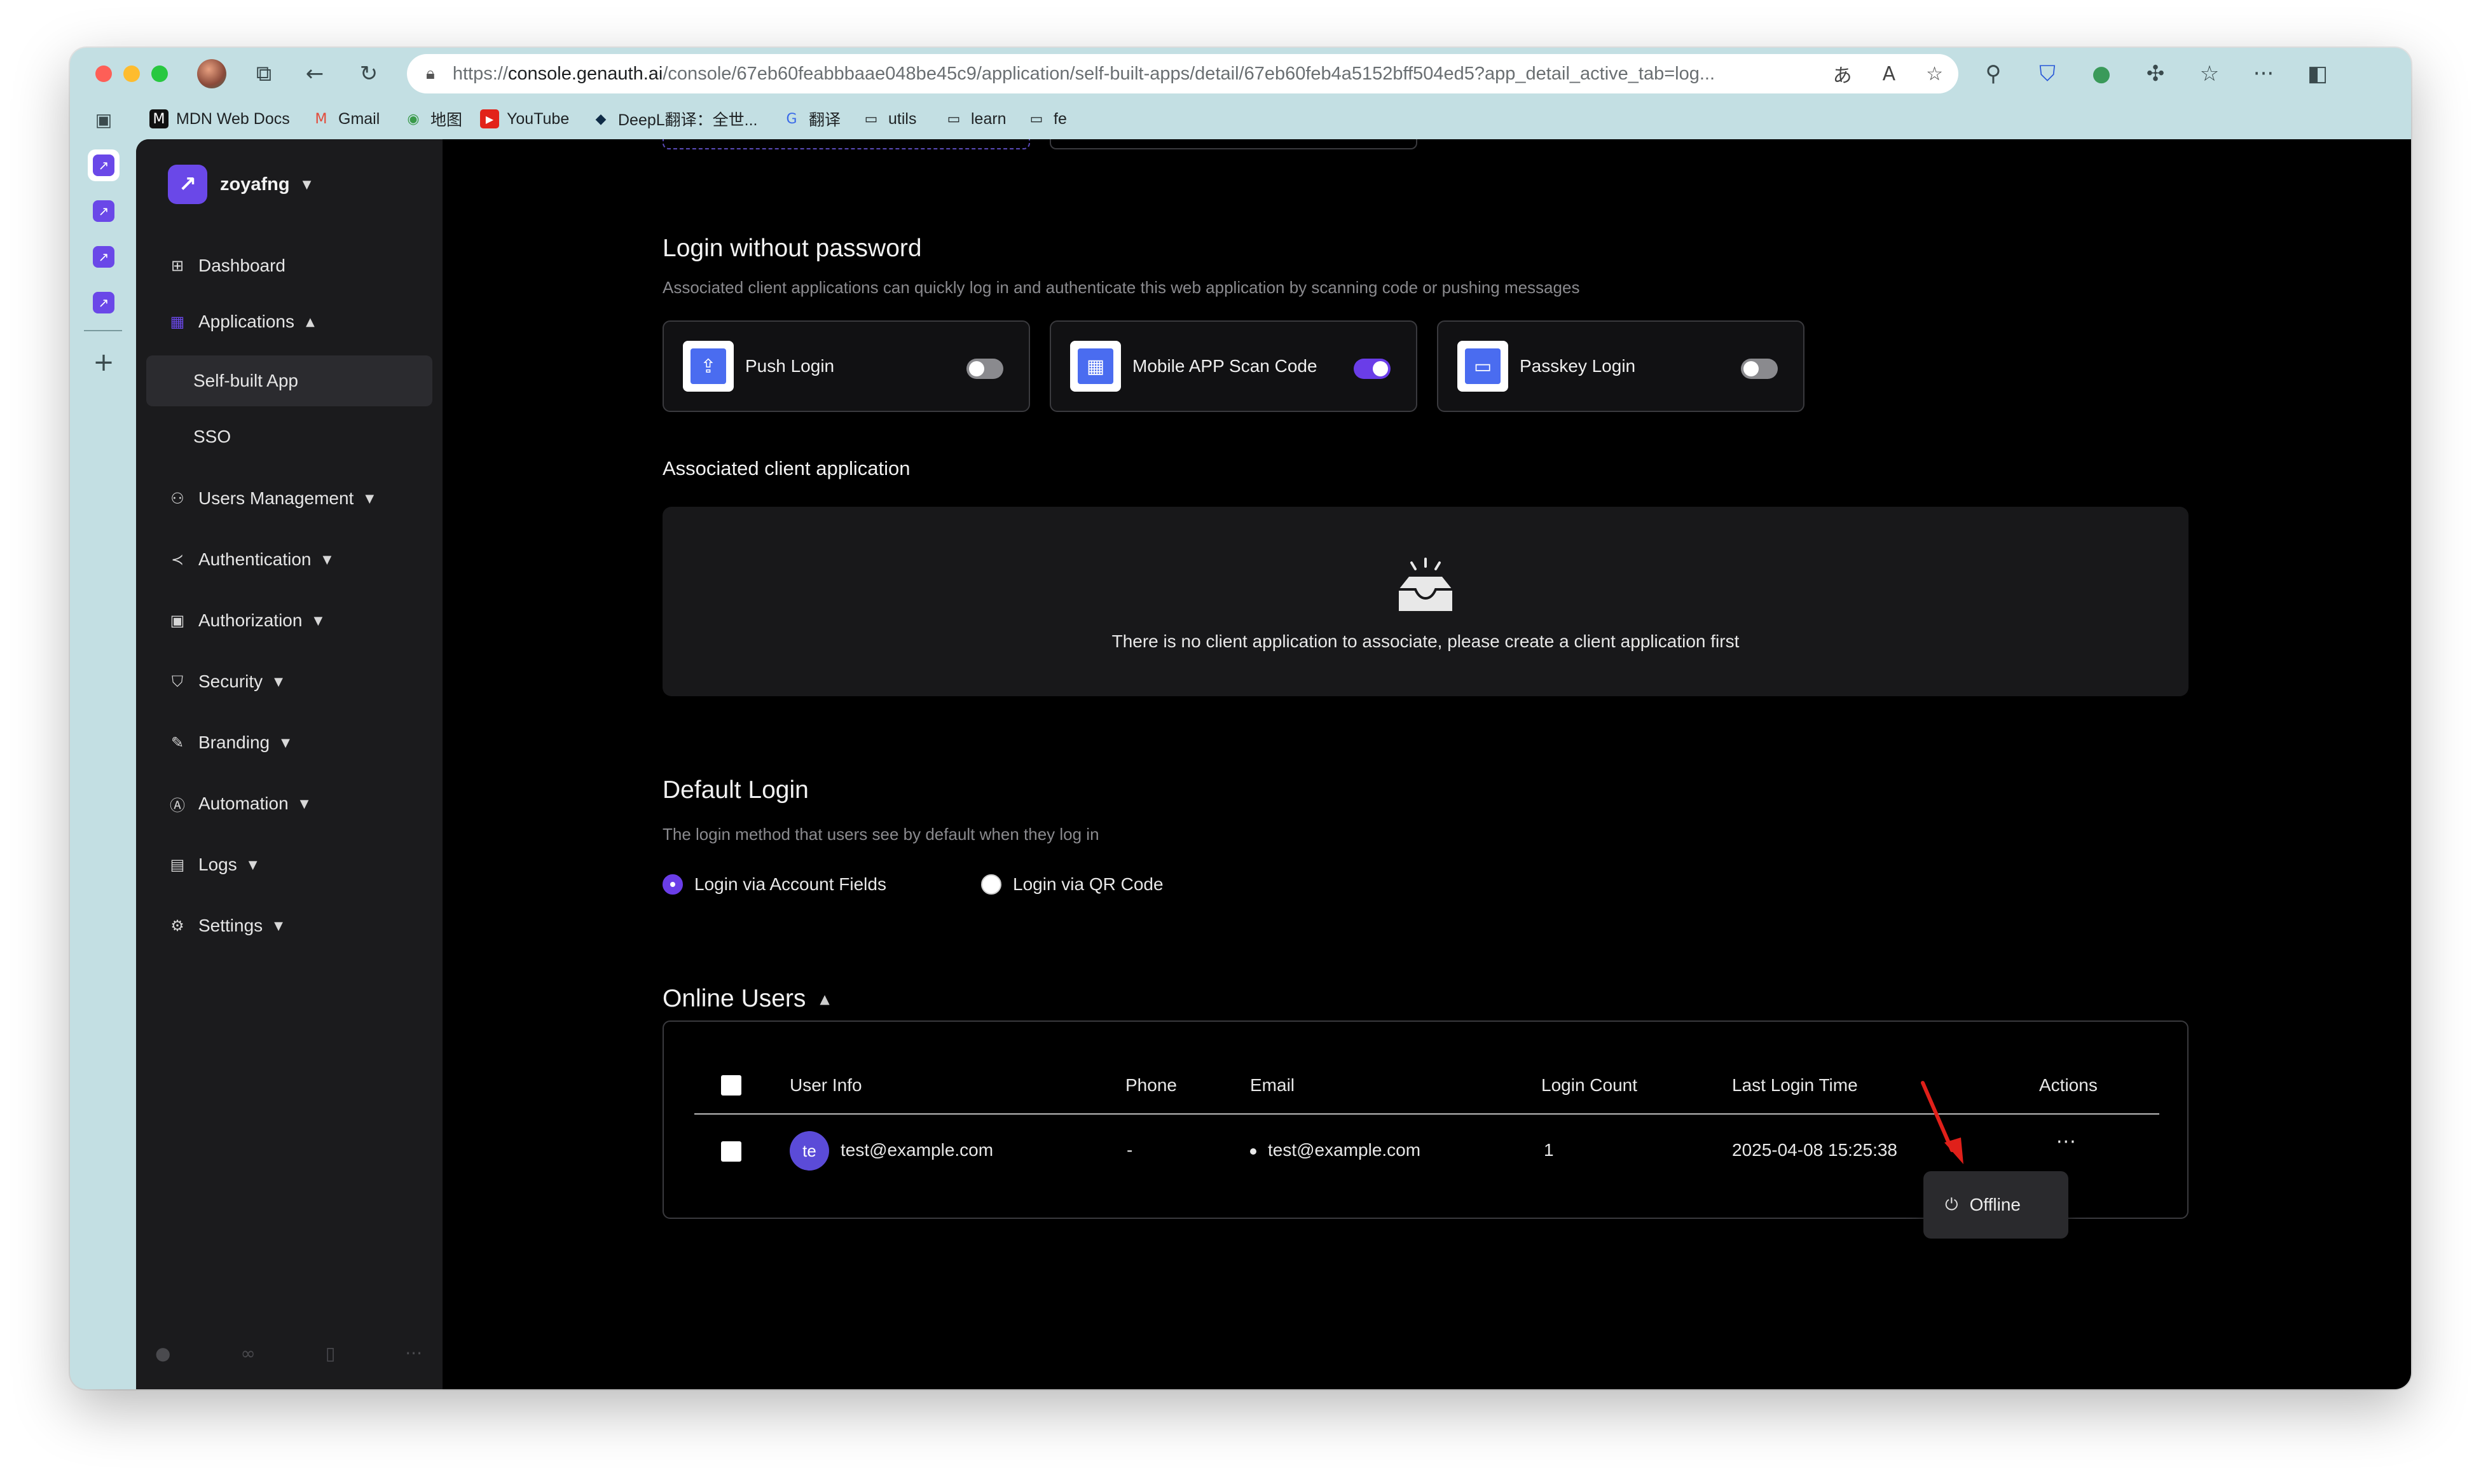 The height and width of the screenshot is (1484, 2481). Describe the element at coordinates (2066, 1142) in the screenshot. I see `row-actions-more-button: ···` at that location.